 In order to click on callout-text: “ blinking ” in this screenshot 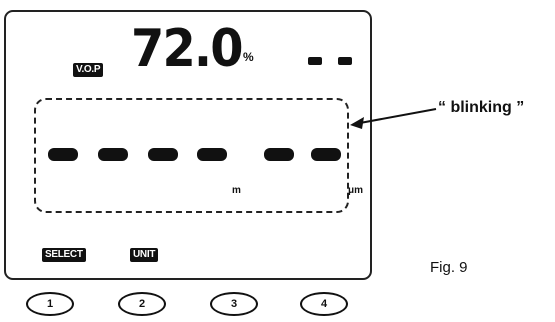, I will do `click(481, 107)`.